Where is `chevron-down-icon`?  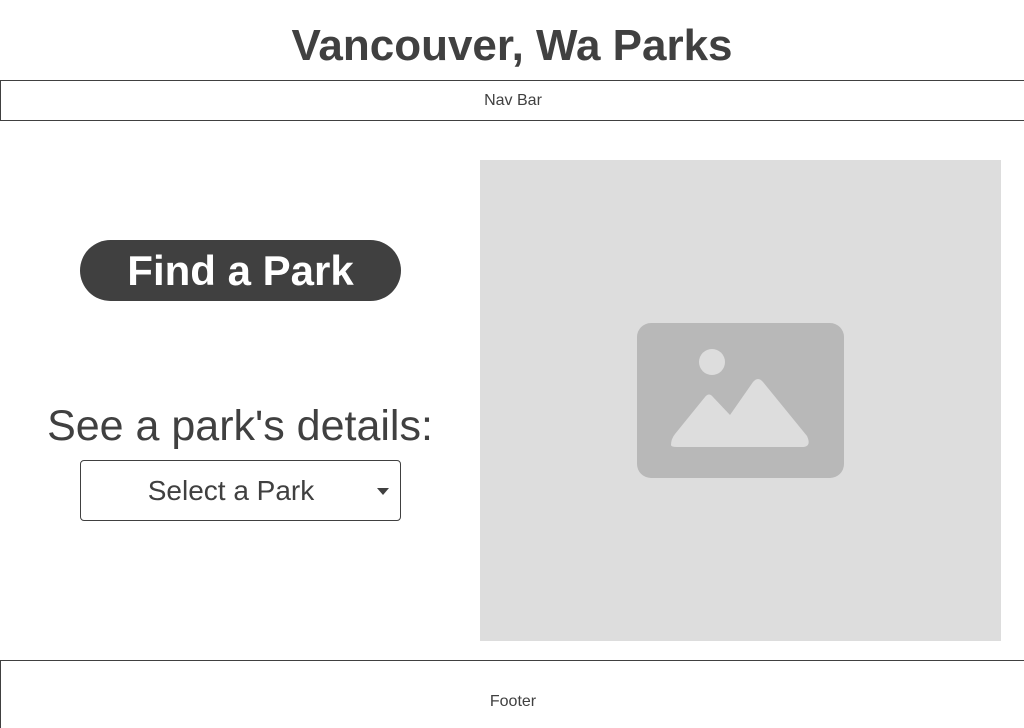
chevron-down-icon is located at coordinates (383, 491).